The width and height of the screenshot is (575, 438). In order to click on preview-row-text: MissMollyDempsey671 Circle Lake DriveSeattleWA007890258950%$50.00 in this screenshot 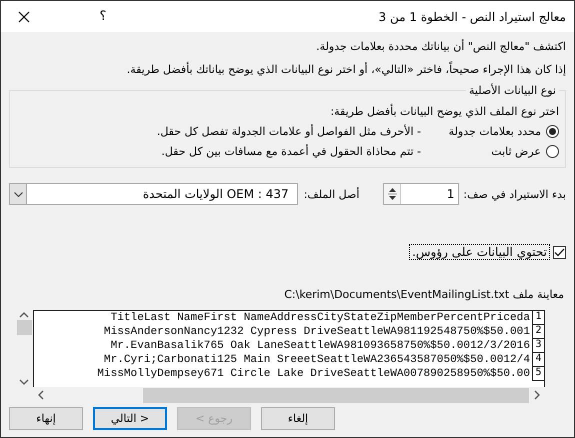, I will do `click(313, 374)`.